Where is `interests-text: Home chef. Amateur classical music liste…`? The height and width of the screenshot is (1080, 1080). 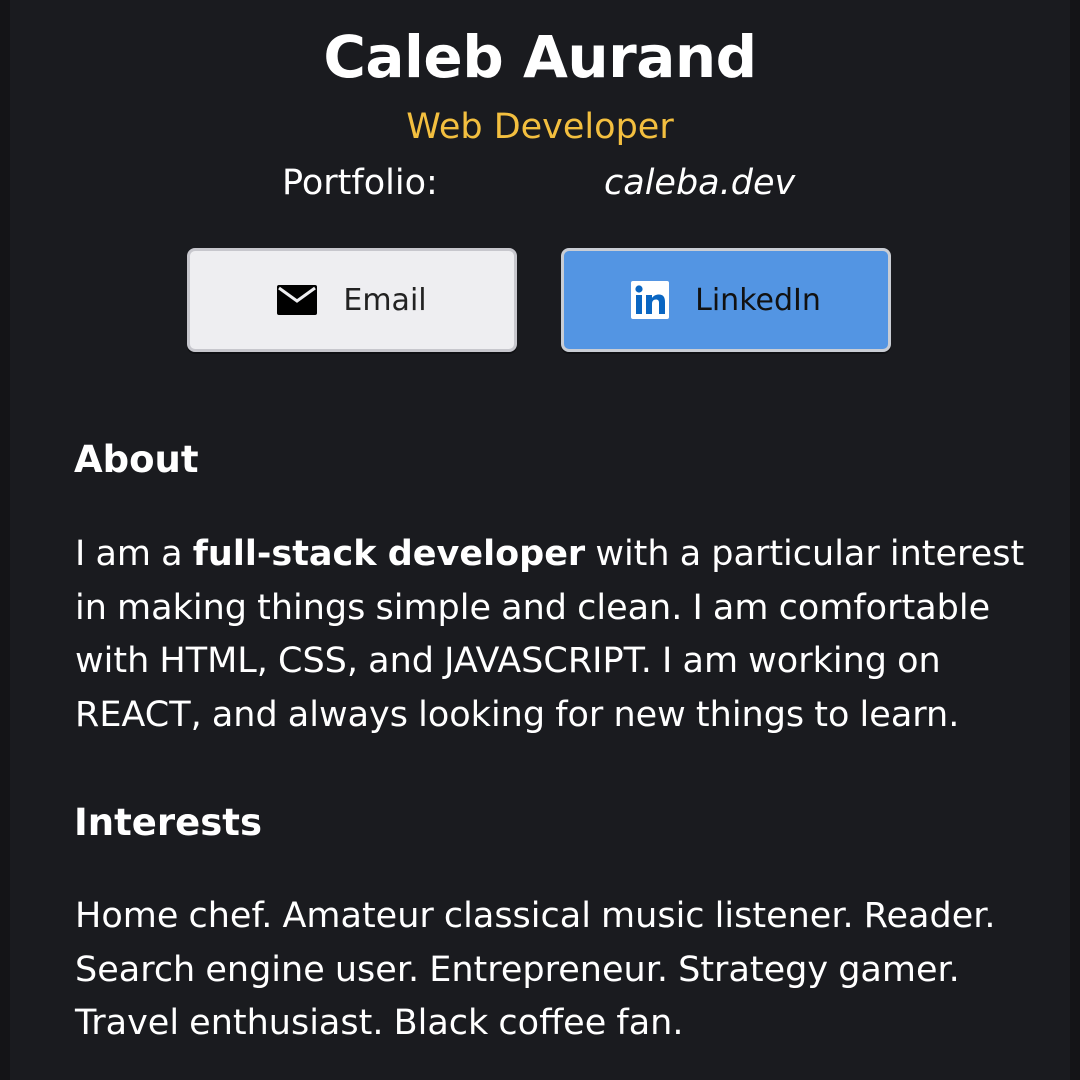
interests-text: Home chef. Amateur classical music liste… is located at coordinates (535, 969).